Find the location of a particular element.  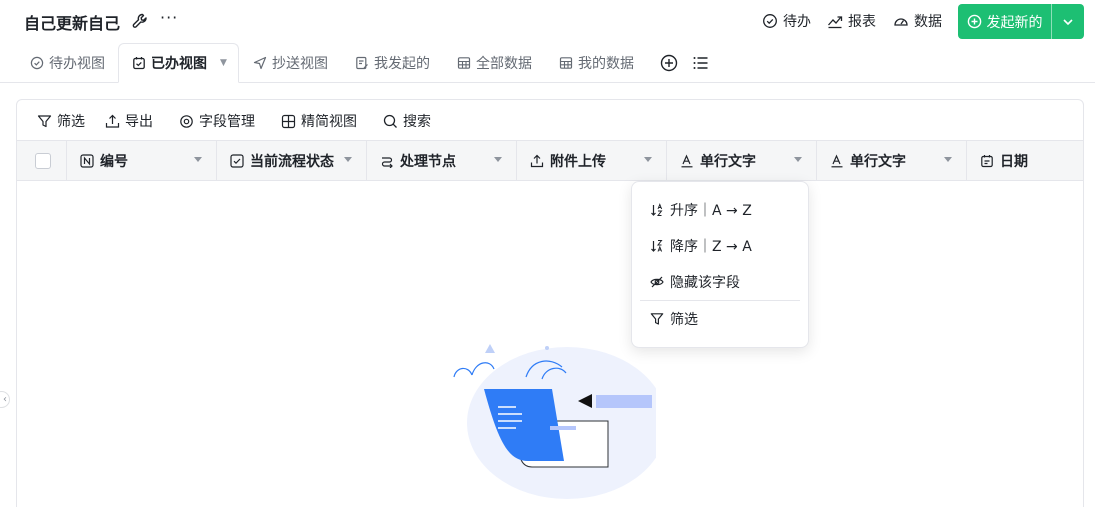

column-header-attachment: 附件上传 is located at coordinates (592, 161).